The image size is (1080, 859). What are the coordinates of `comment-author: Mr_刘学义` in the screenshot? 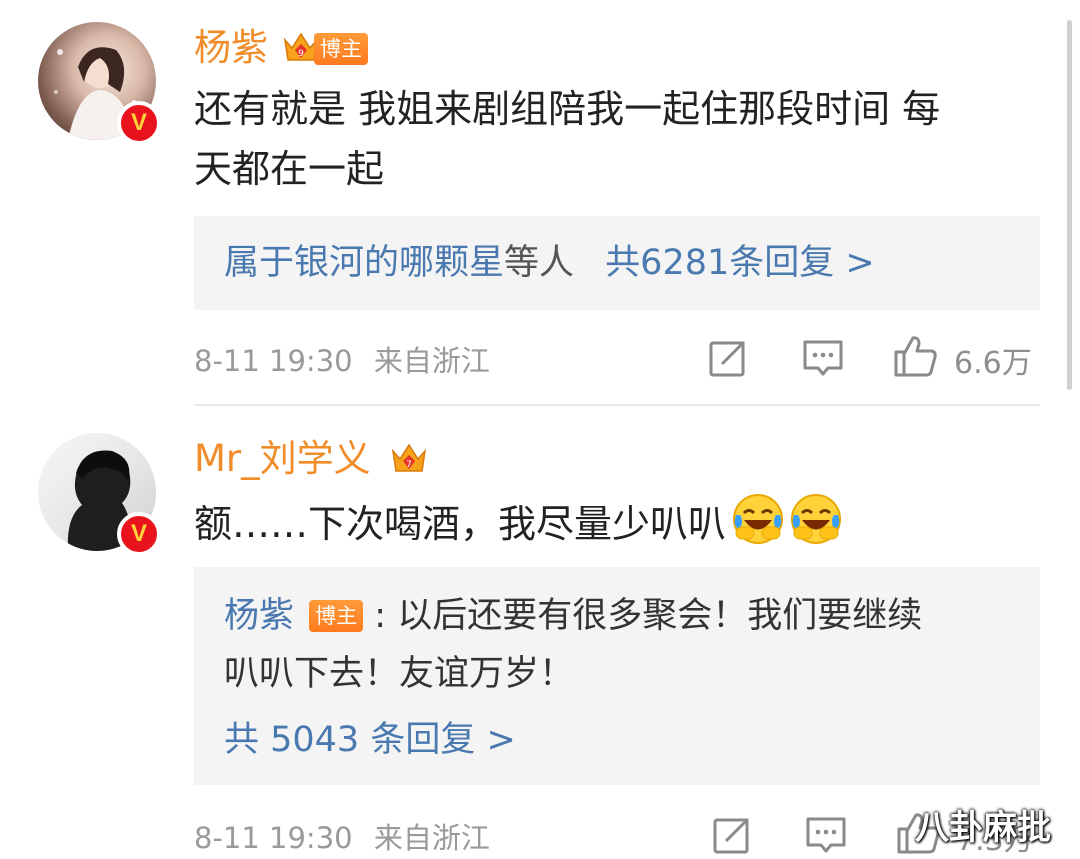 It's located at (282, 459).